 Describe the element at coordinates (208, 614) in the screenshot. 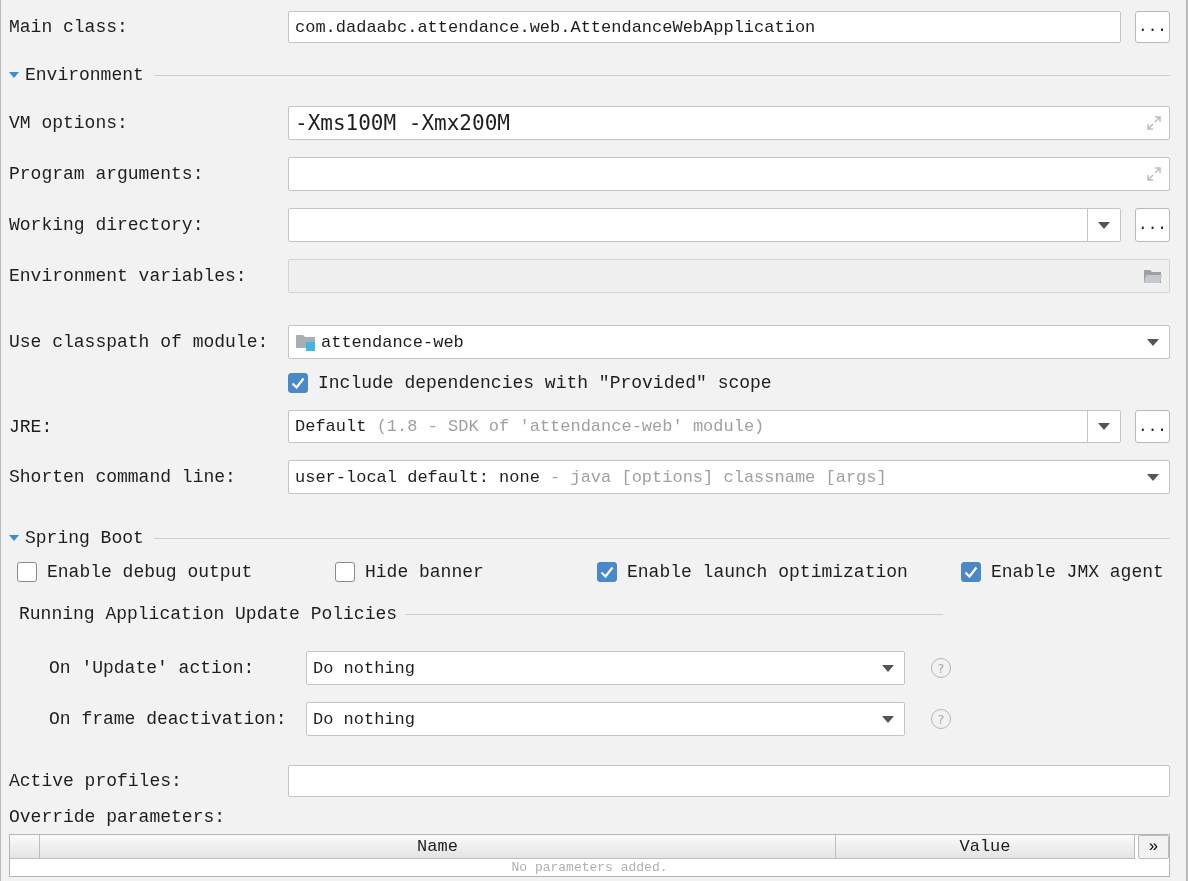

I see `group-title: Running Application Update Policies` at that location.